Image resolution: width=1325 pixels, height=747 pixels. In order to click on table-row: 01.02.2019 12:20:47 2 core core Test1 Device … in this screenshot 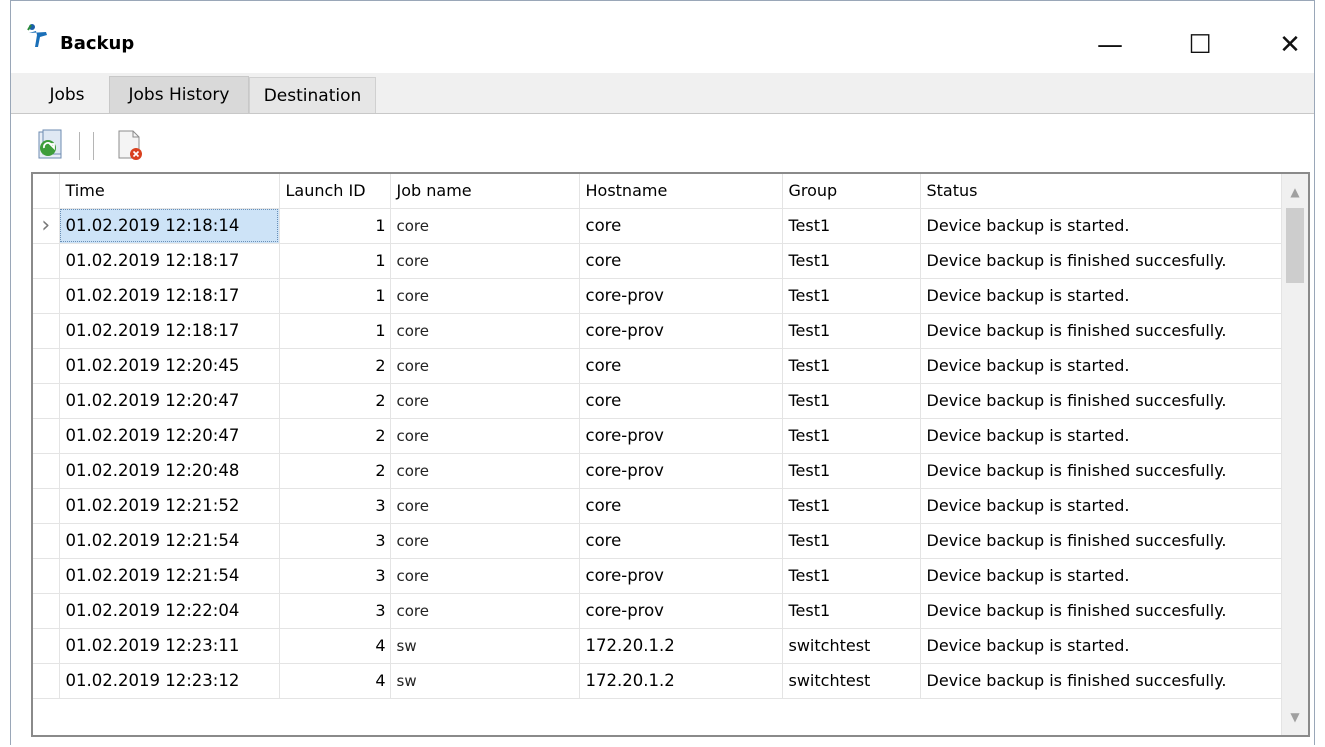, I will do `click(659, 401)`.